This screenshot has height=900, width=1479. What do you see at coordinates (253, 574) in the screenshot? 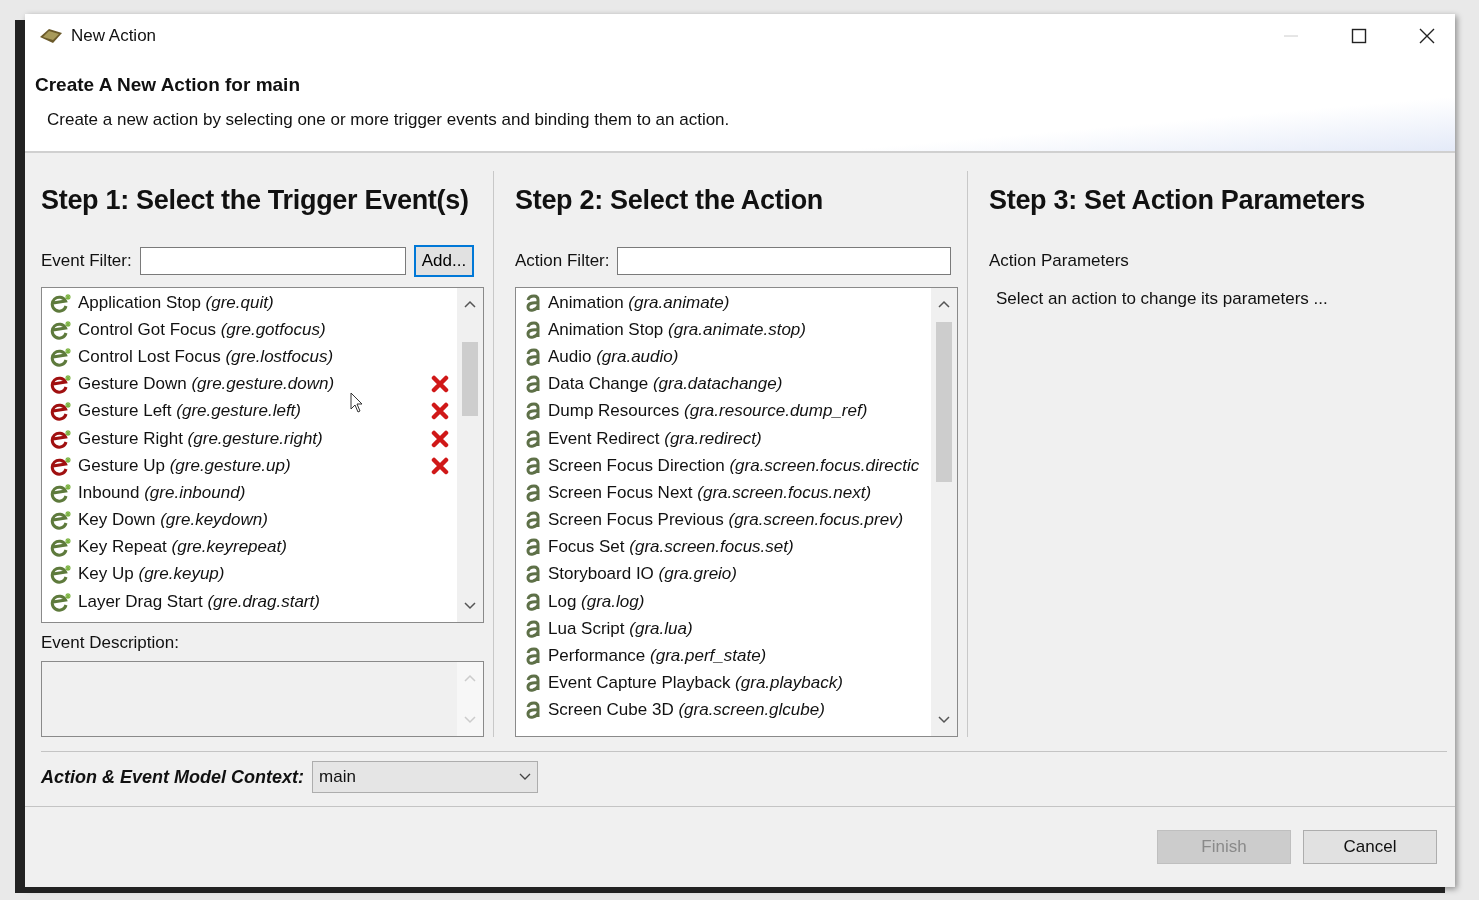
I see `event-item: Key Up (gre.keyup)` at bounding box center [253, 574].